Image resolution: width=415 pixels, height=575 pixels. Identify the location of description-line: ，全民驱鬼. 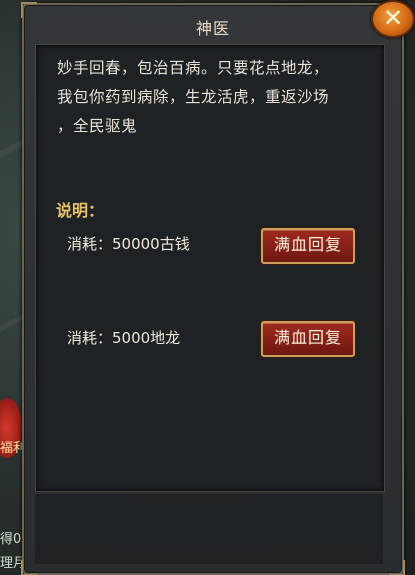
(97, 126).